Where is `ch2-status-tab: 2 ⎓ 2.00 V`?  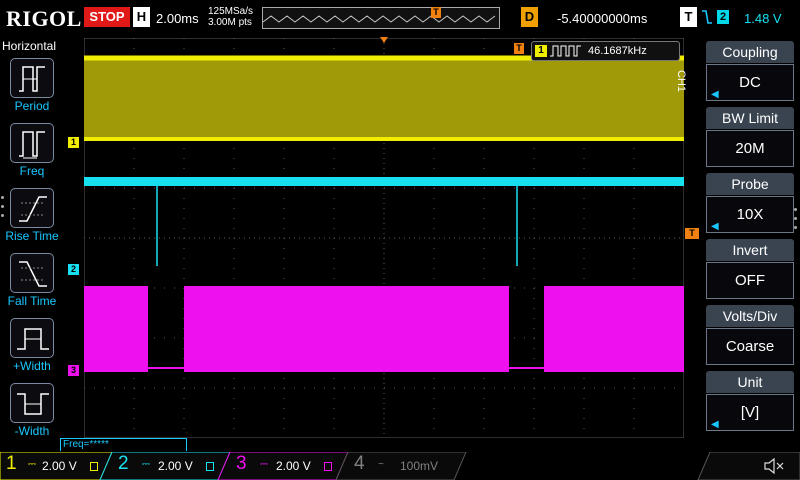
ch2-status-tab: 2 ⎓ 2.00 V is located at coordinates (167, 466).